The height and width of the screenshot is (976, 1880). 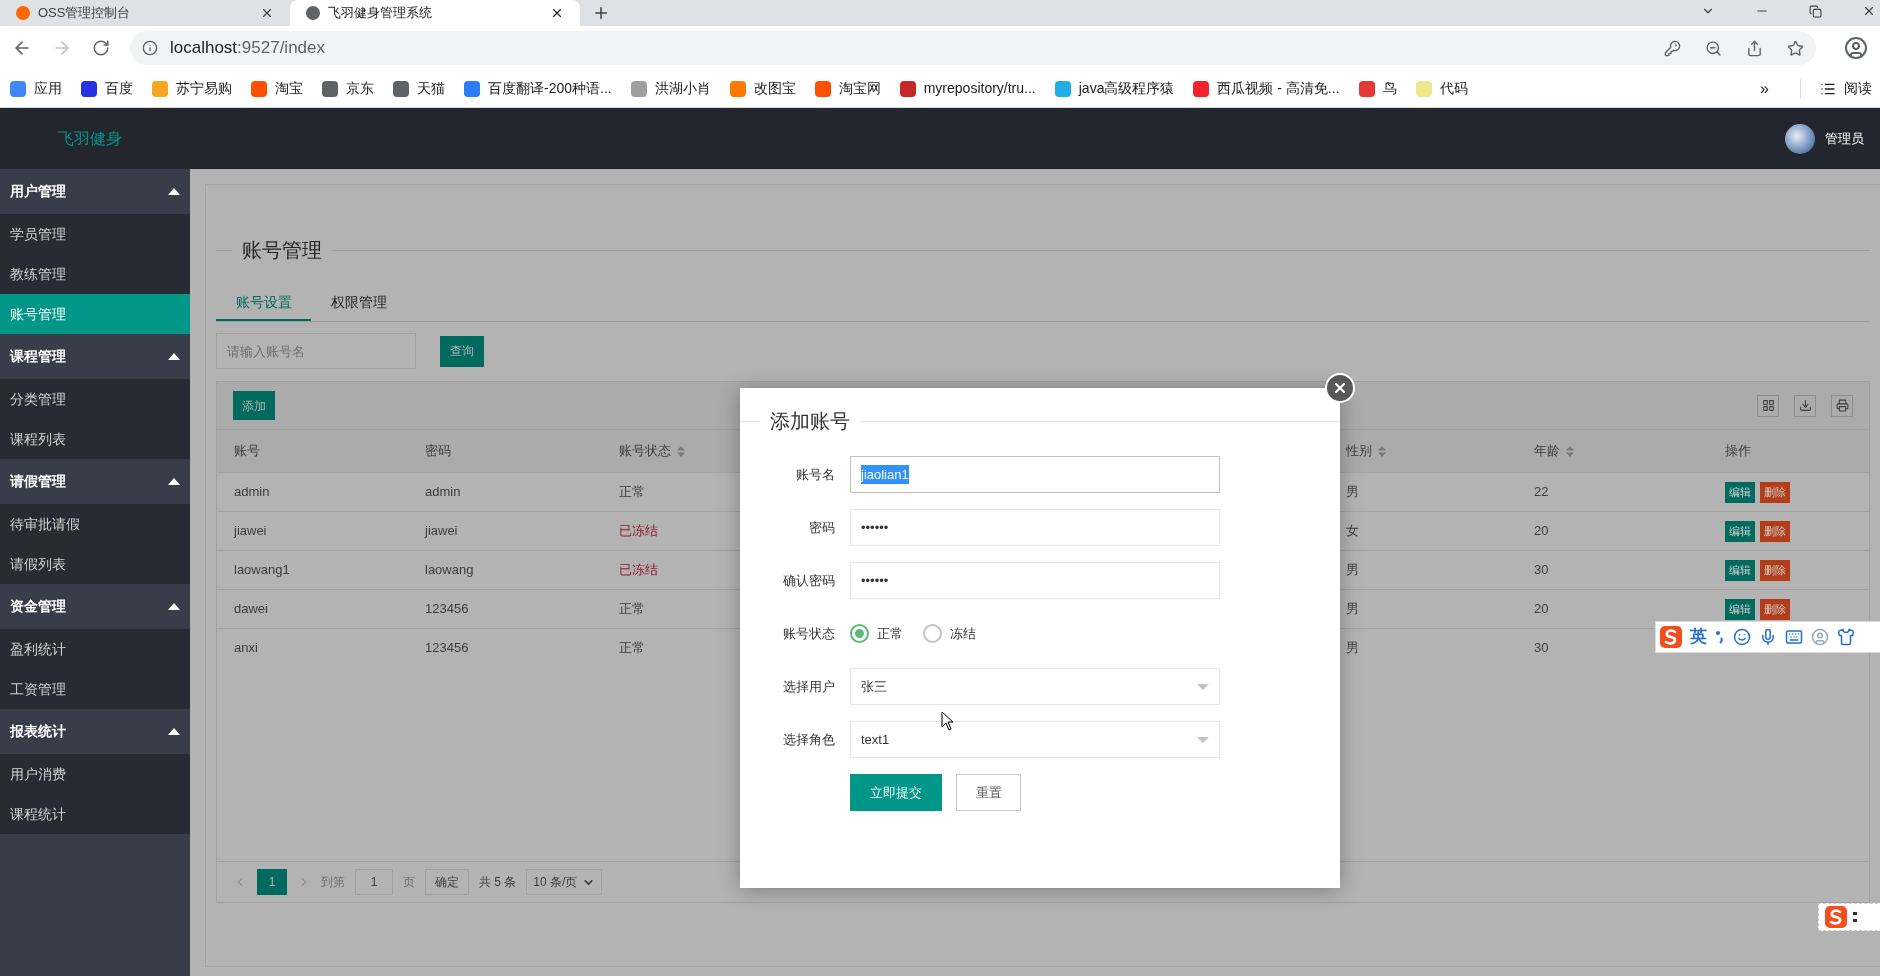 I want to click on search-field: 请输入账号名, so click(x=316, y=351).